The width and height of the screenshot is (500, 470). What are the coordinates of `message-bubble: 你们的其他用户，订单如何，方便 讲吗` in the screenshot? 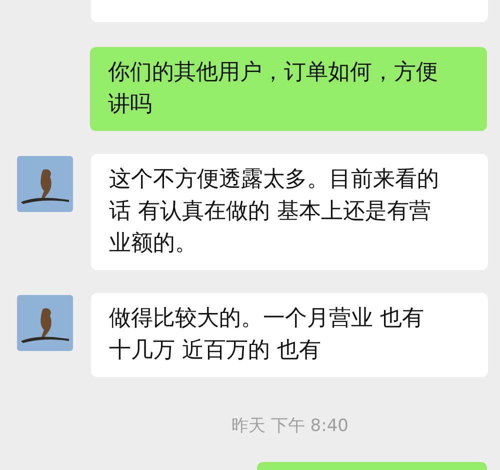 It's located at (288, 89).